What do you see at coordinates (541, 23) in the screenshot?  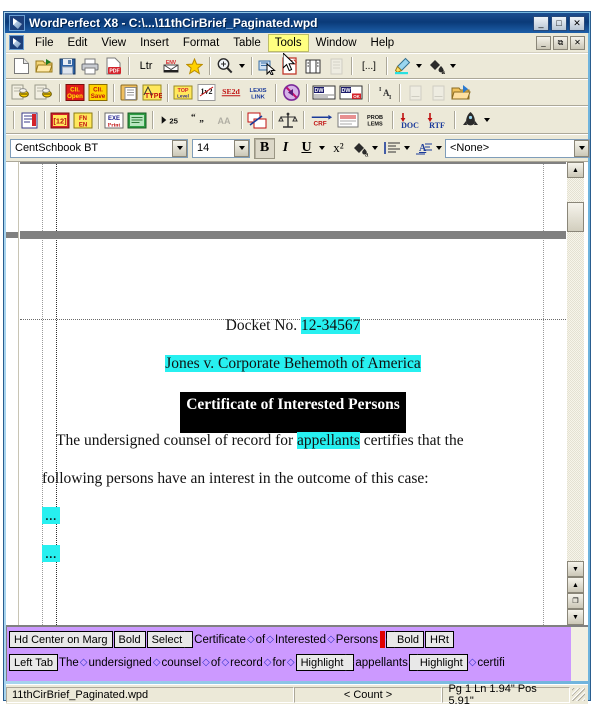 I see `minimize-button: _` at bounding box center [541, 23].